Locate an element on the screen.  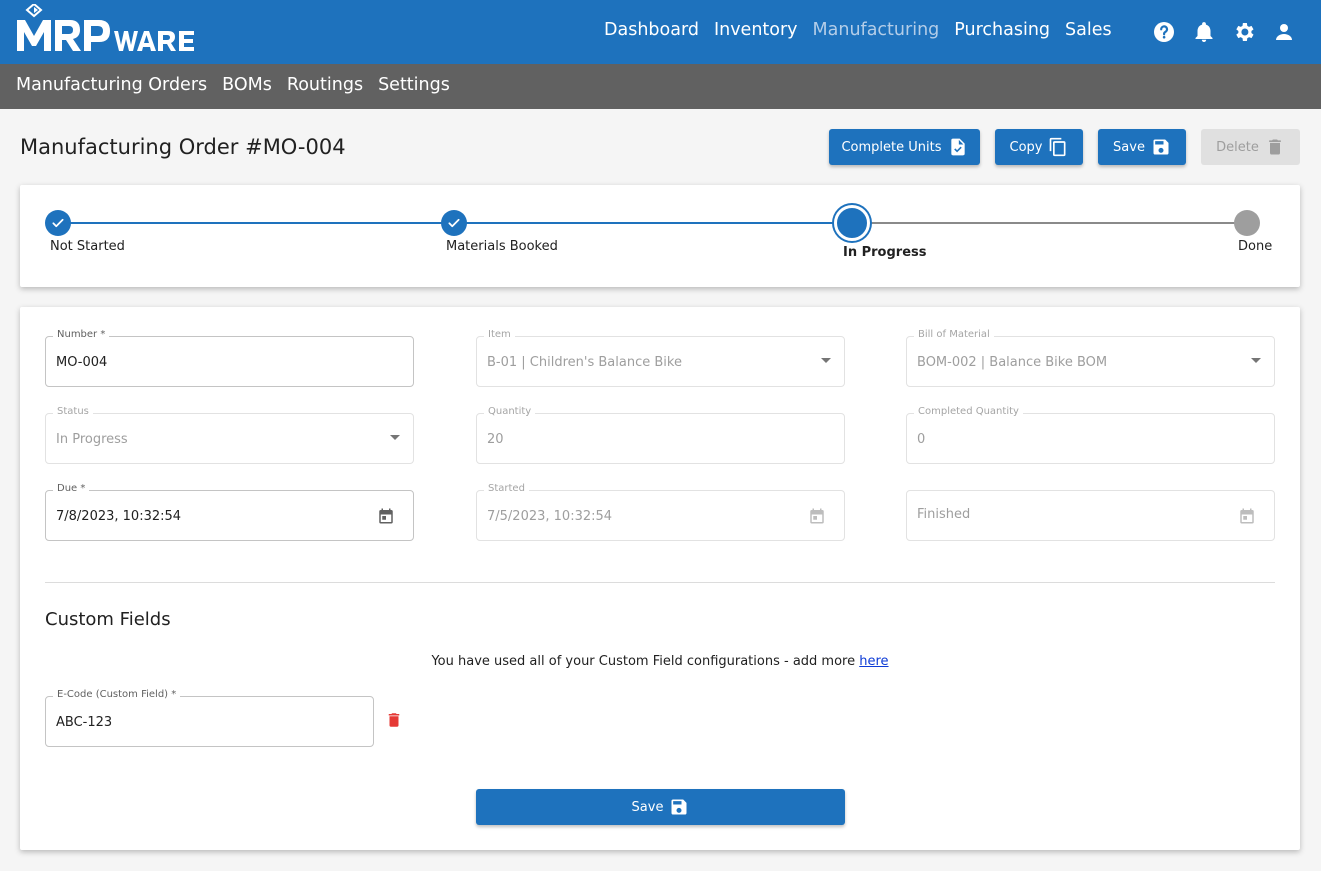
form-save-button: Save is located at coordinates (660, 807).